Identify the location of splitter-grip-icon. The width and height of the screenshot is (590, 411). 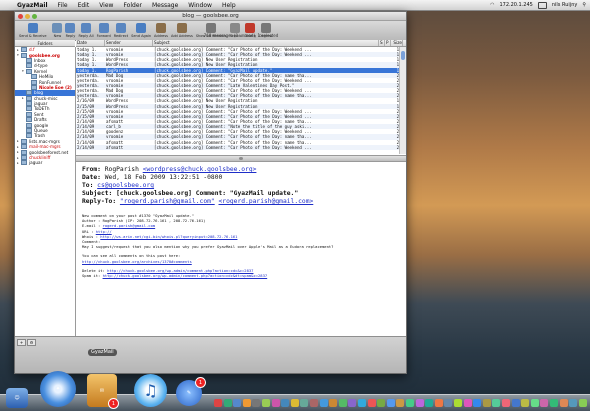
(241, 158).